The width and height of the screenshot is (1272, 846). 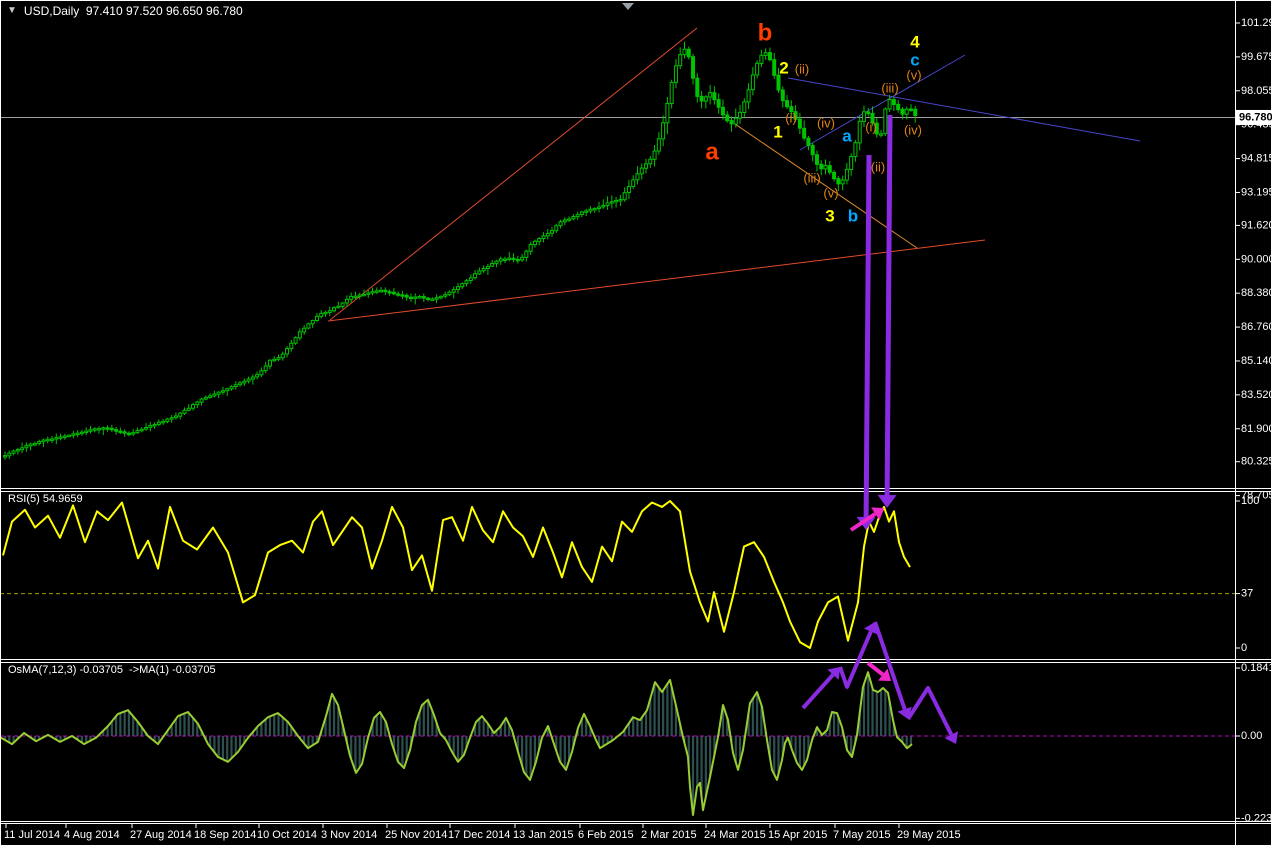 I want to click on symbol-title: ▼ USD,Daily 97.410 97.520 96.650 96.780, so click(x=125, y=11).